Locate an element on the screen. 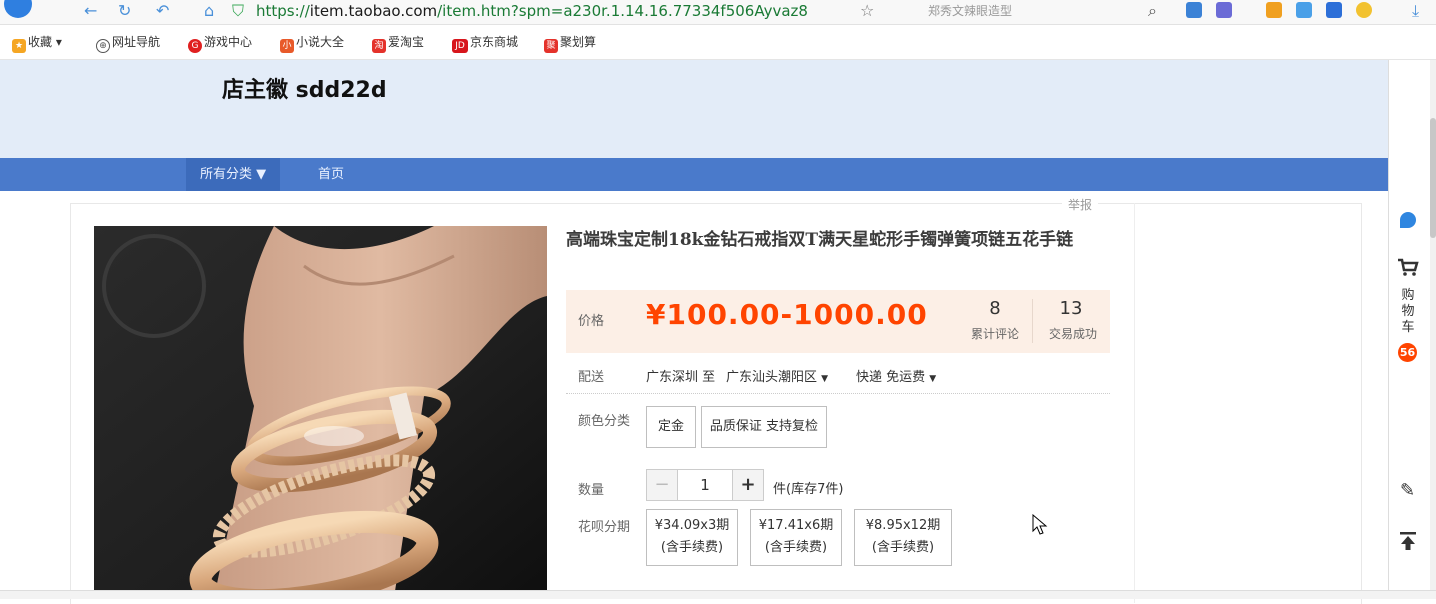  quantity-label: 数量 is located at coordinates (591, 490).